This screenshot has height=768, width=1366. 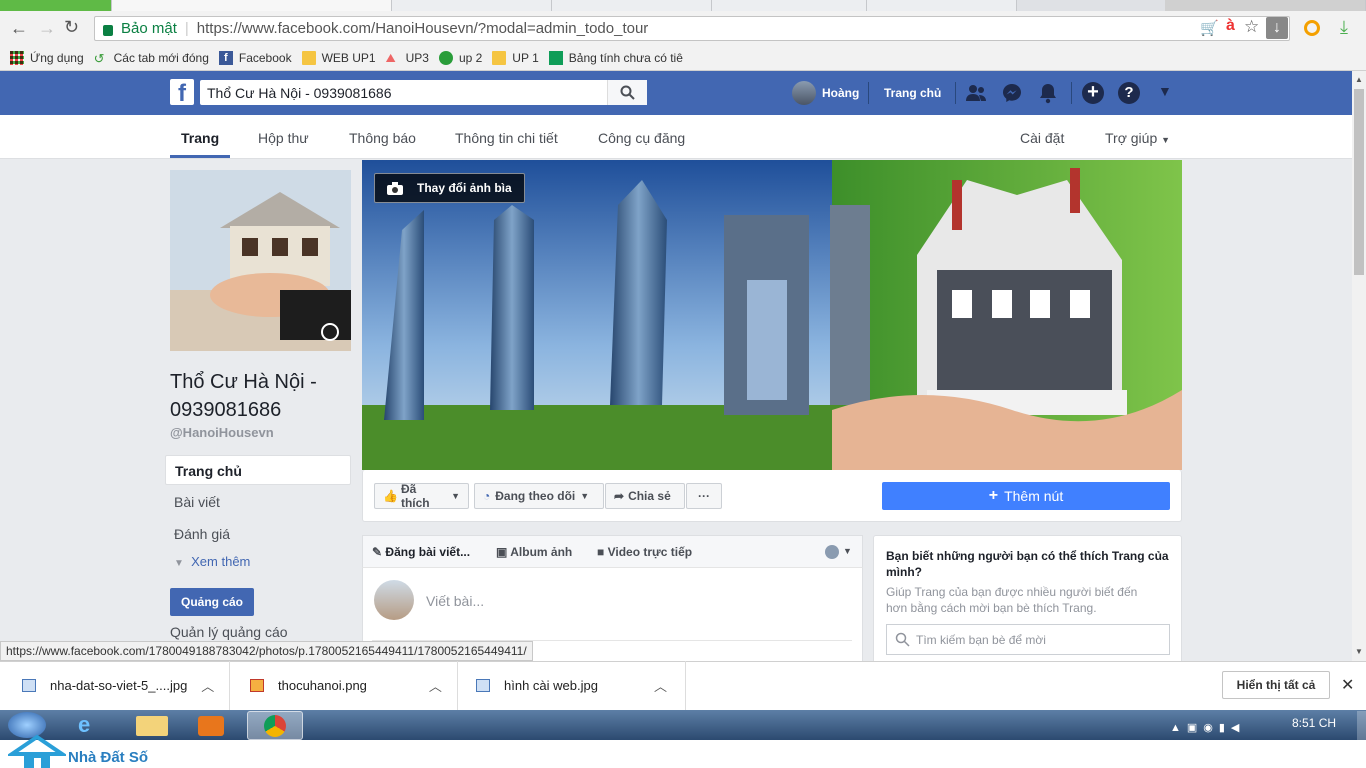 I want to click on show-all-downloads-button: Hiển thị tất cả, so click(x=1276, y=685).